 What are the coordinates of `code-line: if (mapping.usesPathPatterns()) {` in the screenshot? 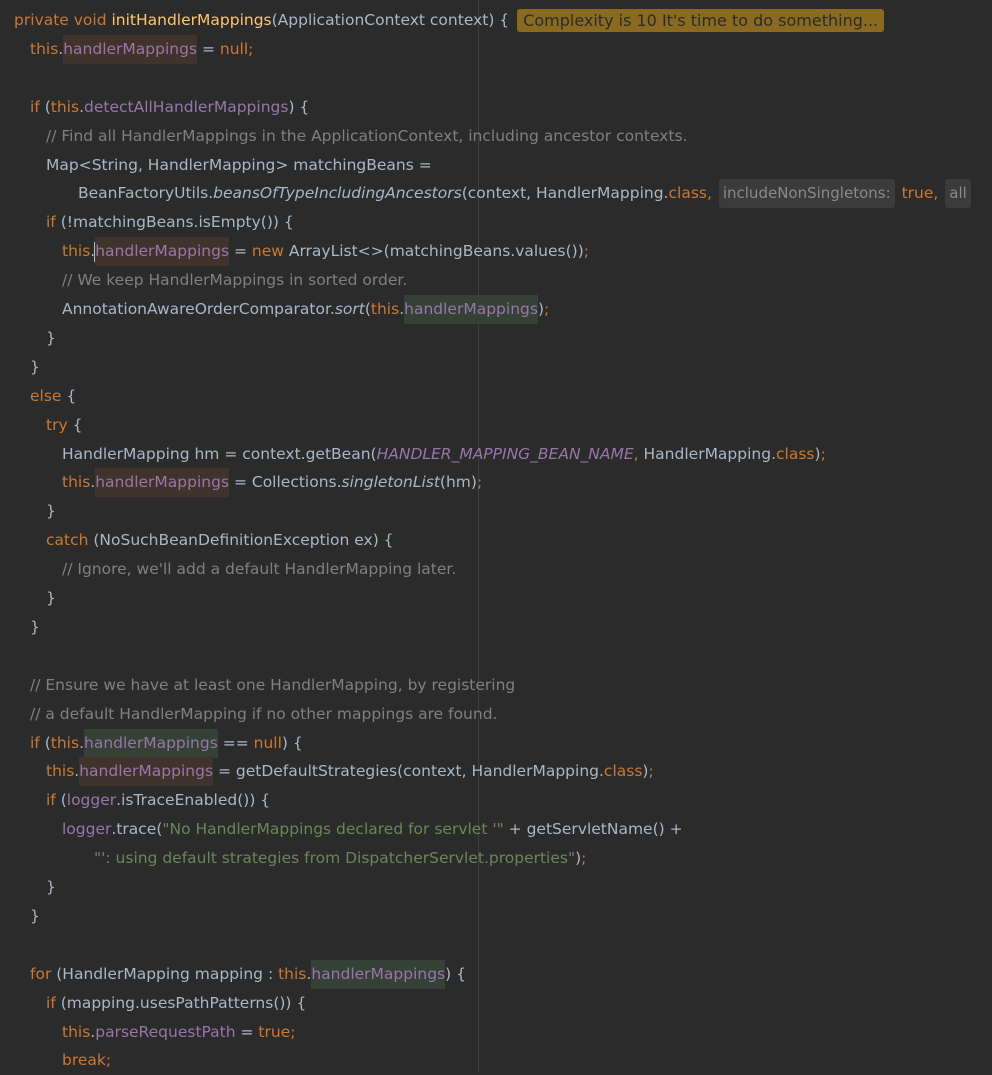 It's located at (176, 1003).